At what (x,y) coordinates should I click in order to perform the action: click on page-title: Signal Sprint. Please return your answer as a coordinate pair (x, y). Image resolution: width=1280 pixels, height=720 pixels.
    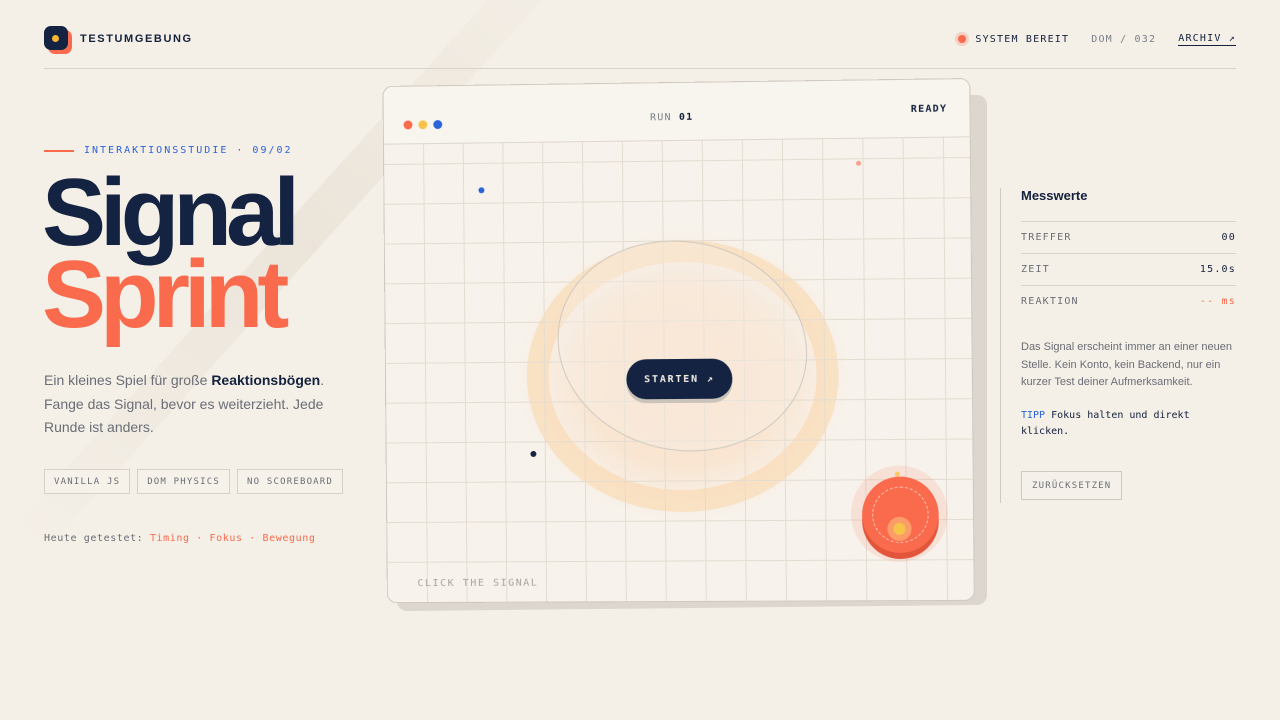
    Looking at the image, I should click on (171, 256).